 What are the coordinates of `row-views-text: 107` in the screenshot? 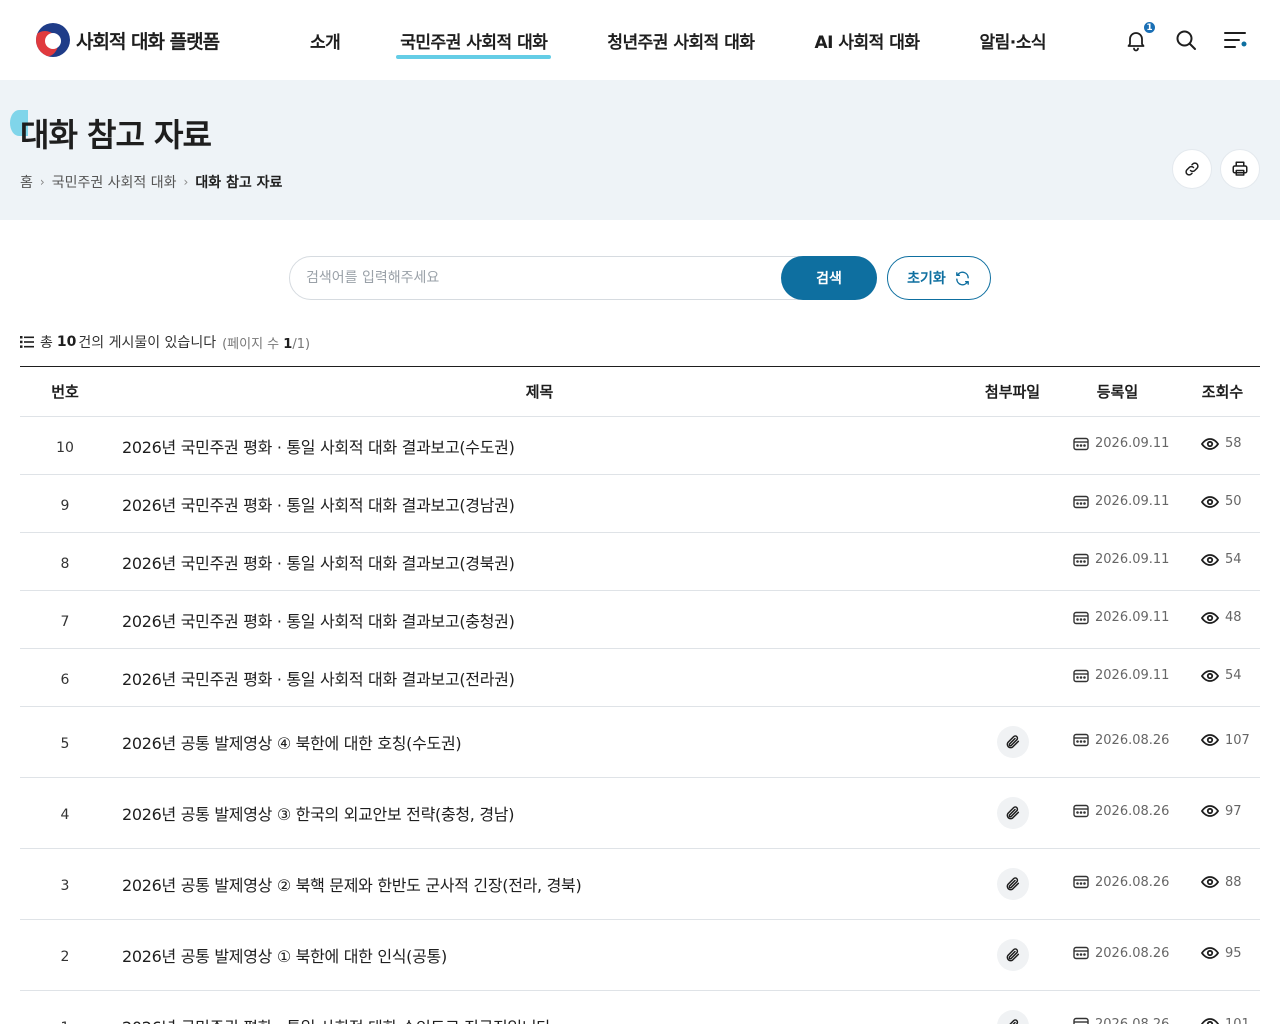 It's located at (1237, 740).